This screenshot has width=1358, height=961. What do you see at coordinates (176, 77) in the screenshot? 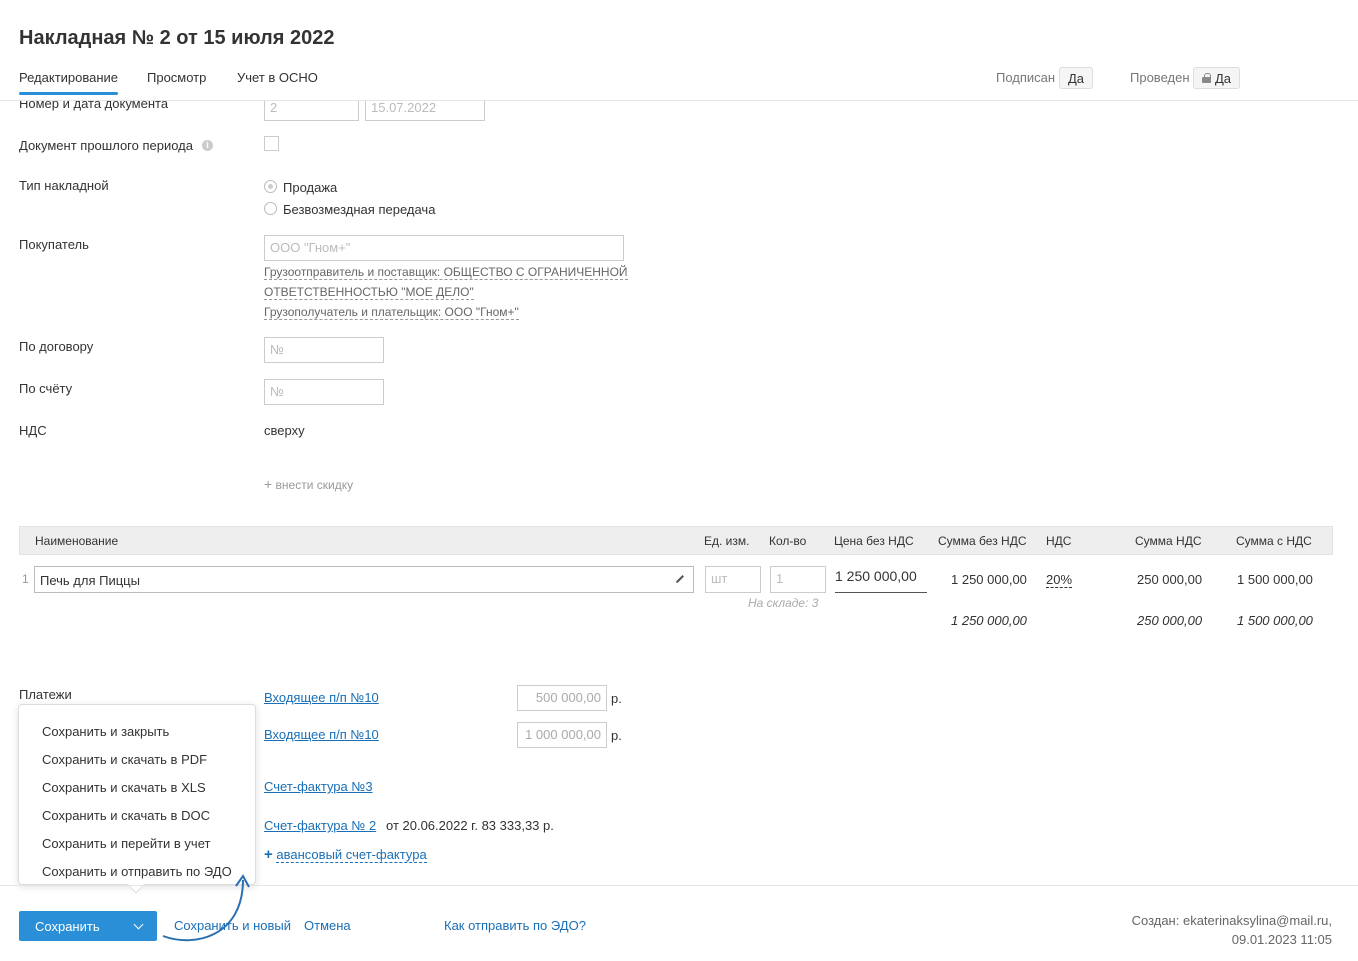
I see `tab-view: Просмотр` at bounding box center [176, 77].